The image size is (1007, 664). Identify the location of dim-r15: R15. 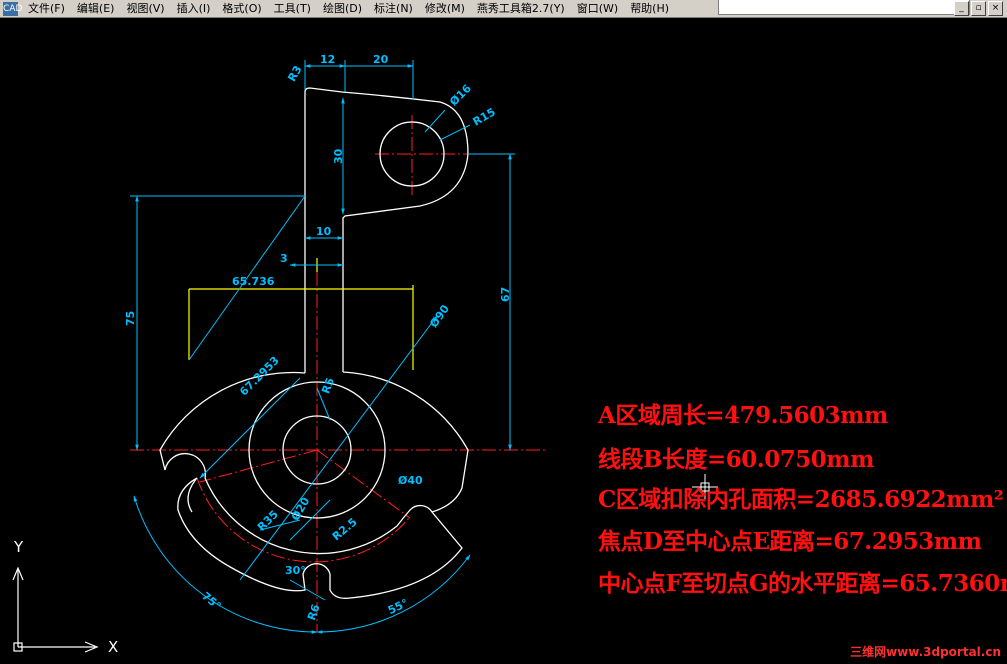
(484, 116).